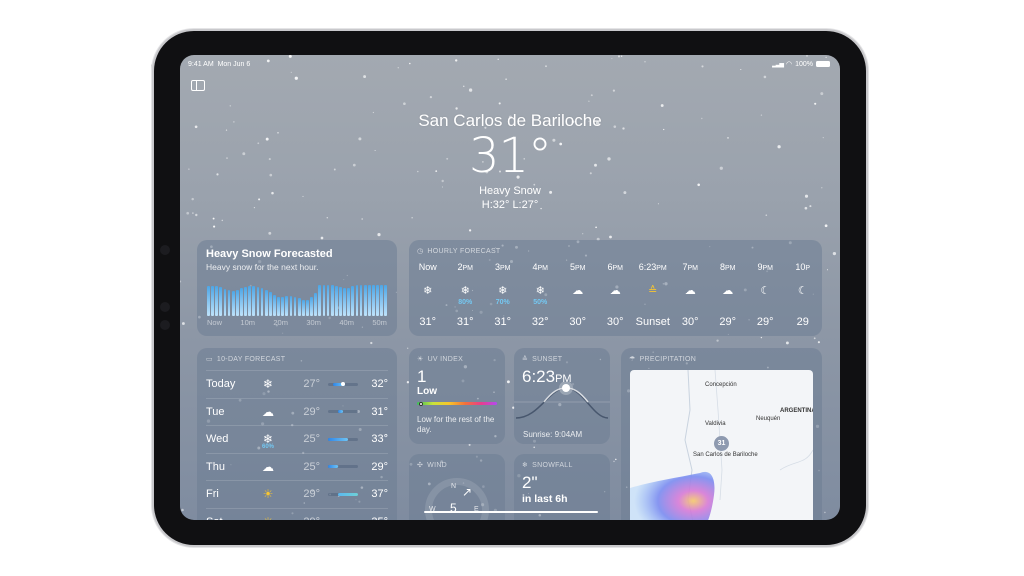 Image resolution: width=1024 pixels, height=576 pixels. I want to click on sun-path-graph, so click(562, 400).